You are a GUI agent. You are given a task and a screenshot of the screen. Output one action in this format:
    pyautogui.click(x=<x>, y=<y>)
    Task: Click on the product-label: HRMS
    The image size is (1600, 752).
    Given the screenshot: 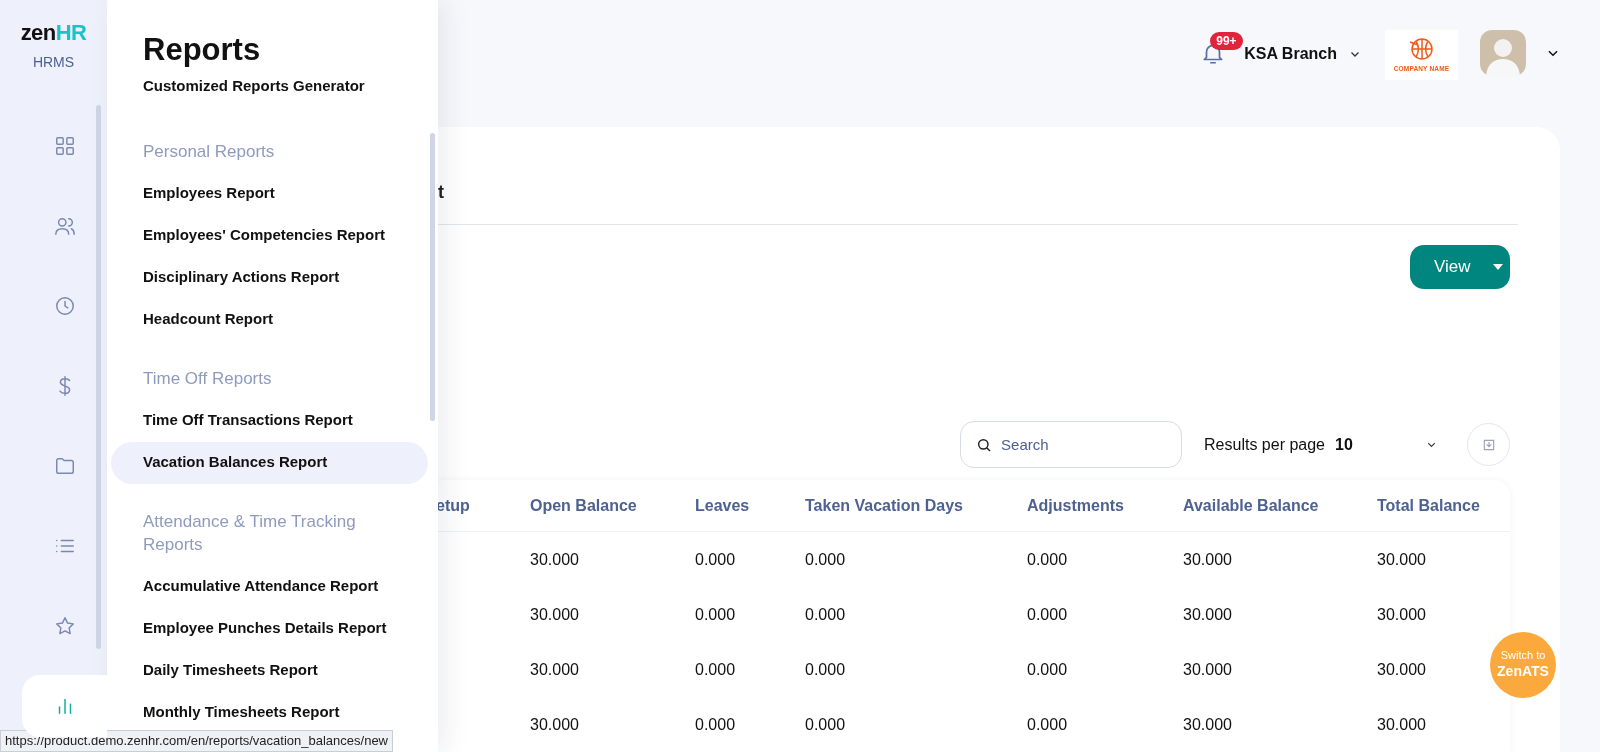 What is the action you would take?
    pyautogui.click(x=53, y=62)
    